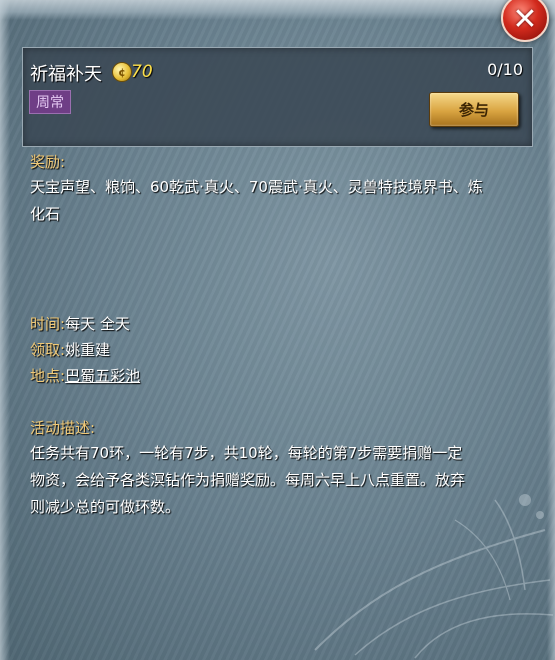  I want to click on activity-title: 祈福补天, so click(66, 74).